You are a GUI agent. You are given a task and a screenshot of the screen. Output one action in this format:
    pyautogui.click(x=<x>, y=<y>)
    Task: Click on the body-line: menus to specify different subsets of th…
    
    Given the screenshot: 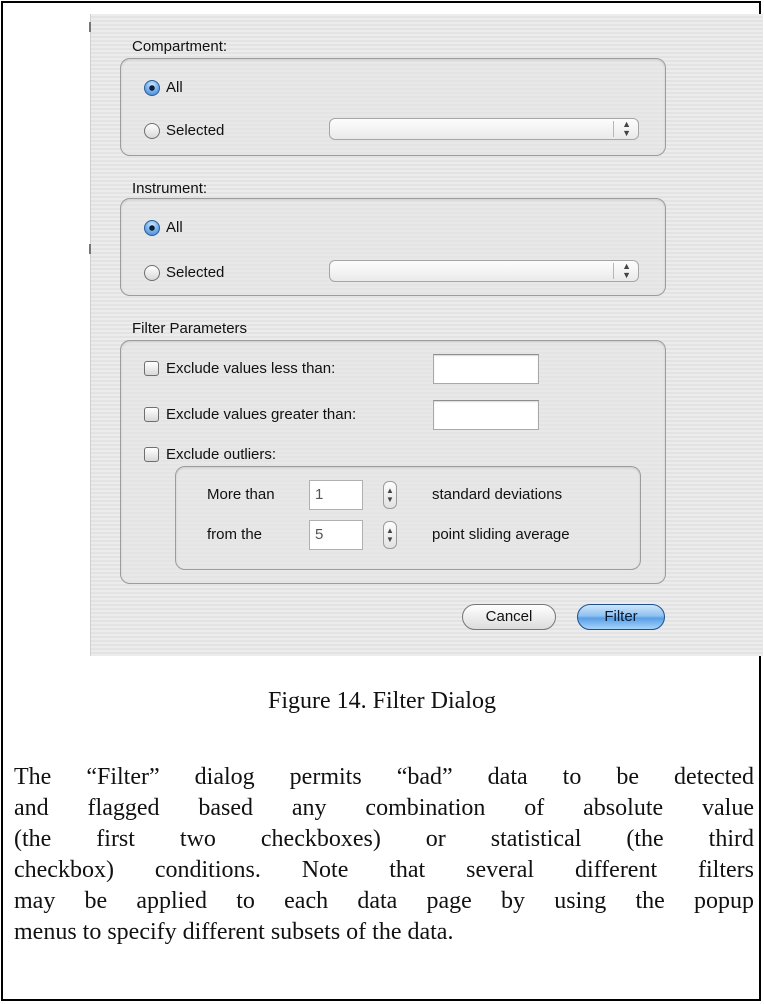 What is the action you would take?
    pyautogui.click(x=234, y=932)
    